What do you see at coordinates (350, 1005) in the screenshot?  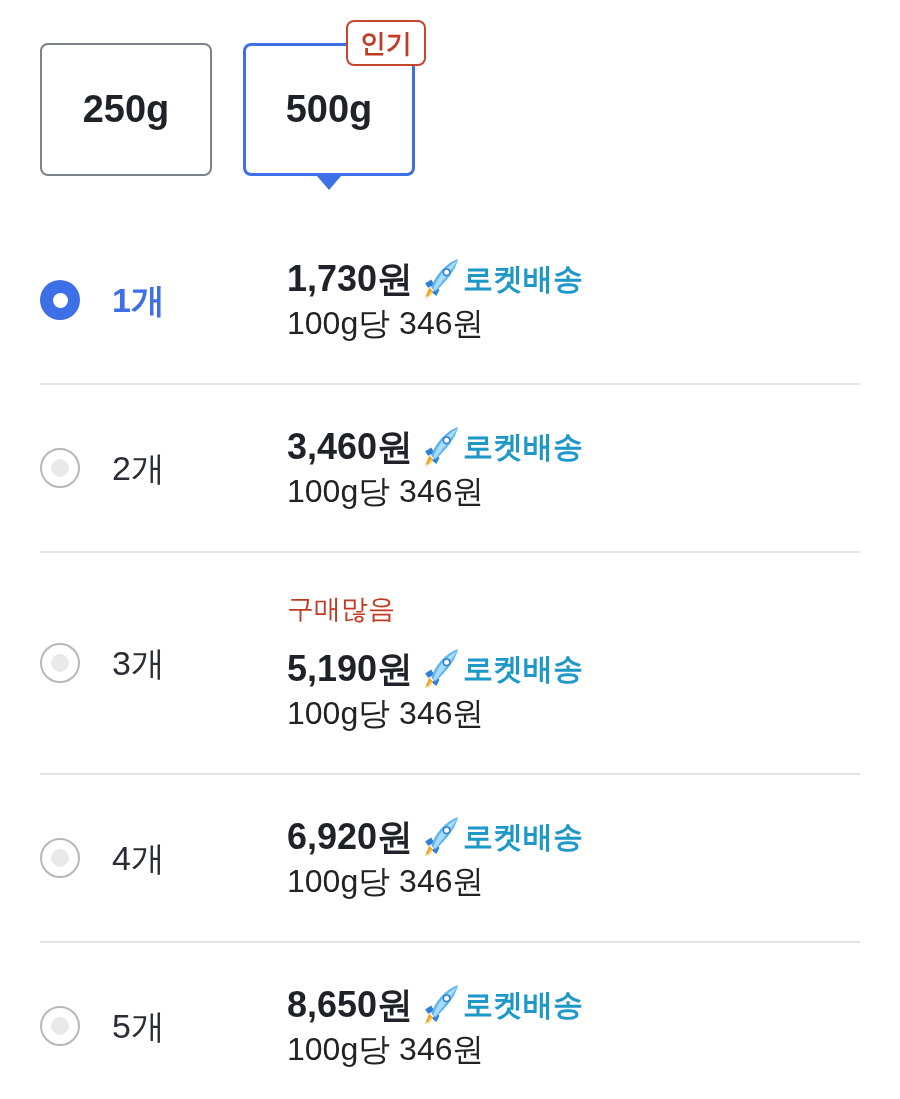 I see `price-text: 8,650원` at bounding box center [350, 1005].